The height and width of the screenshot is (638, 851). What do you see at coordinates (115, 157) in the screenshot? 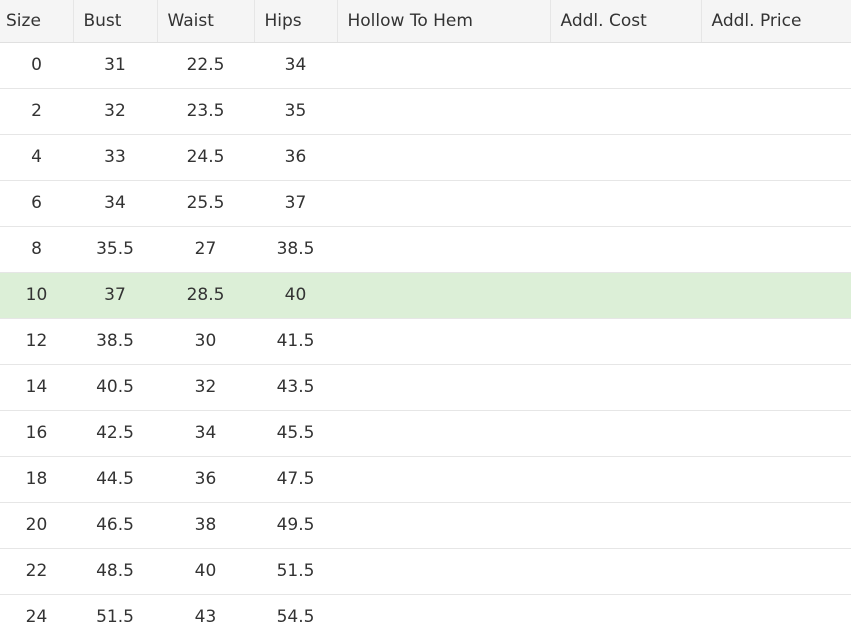
I see `cell-bust: 33` at bounding box center [115, 157].